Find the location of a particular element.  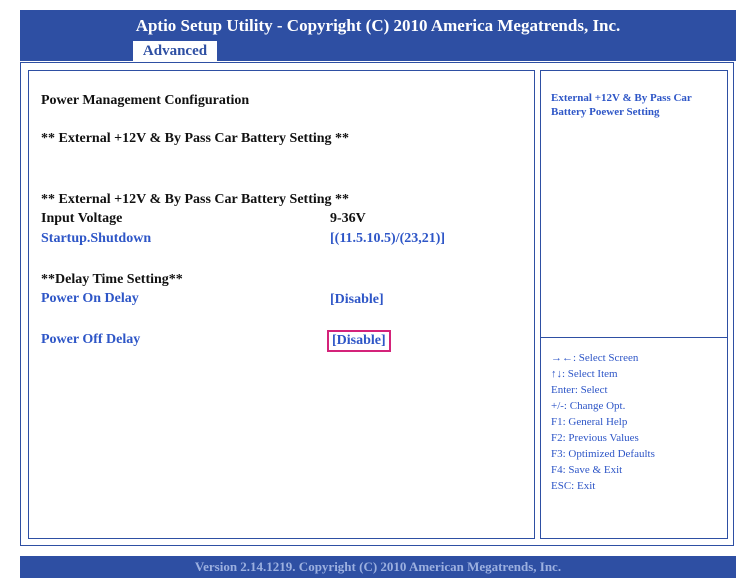

key-enter-select: Enter: Select is located at coordinates (579, 390).